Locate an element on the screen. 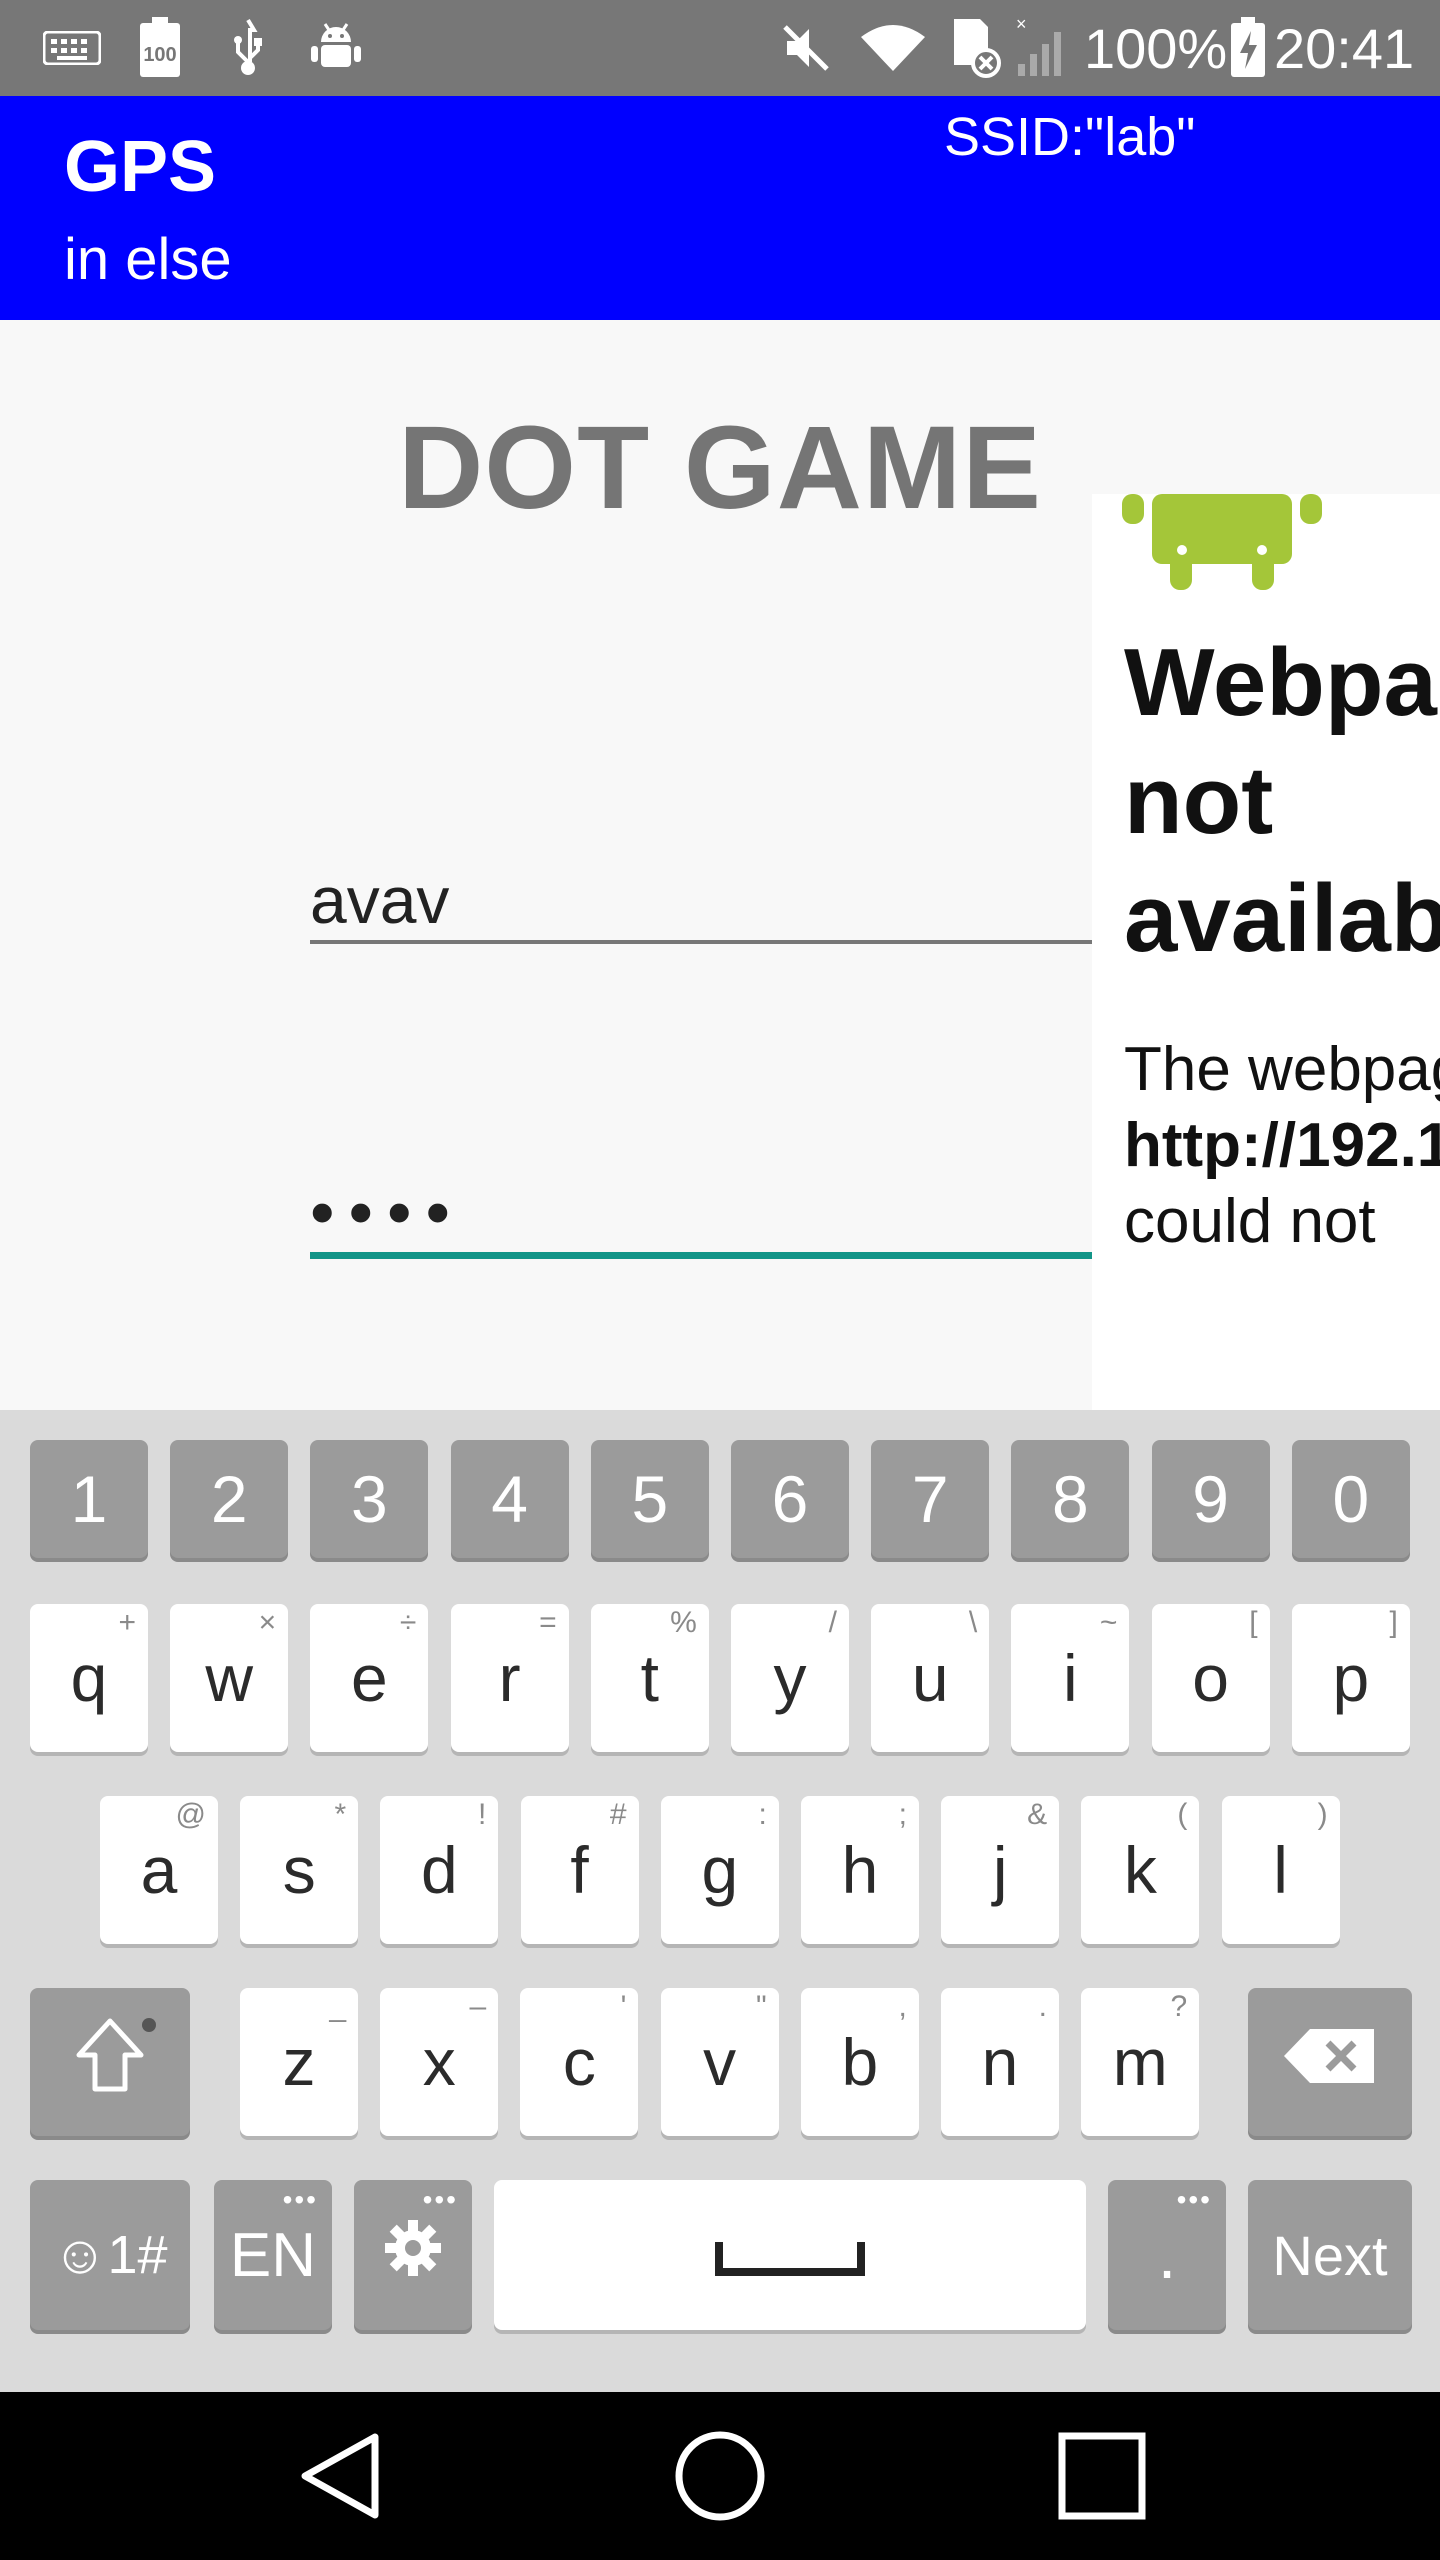 Image resolution: width=1440 pixels, height=2560 pixels. key-a: a @ is located at coordinates (159, 1870).